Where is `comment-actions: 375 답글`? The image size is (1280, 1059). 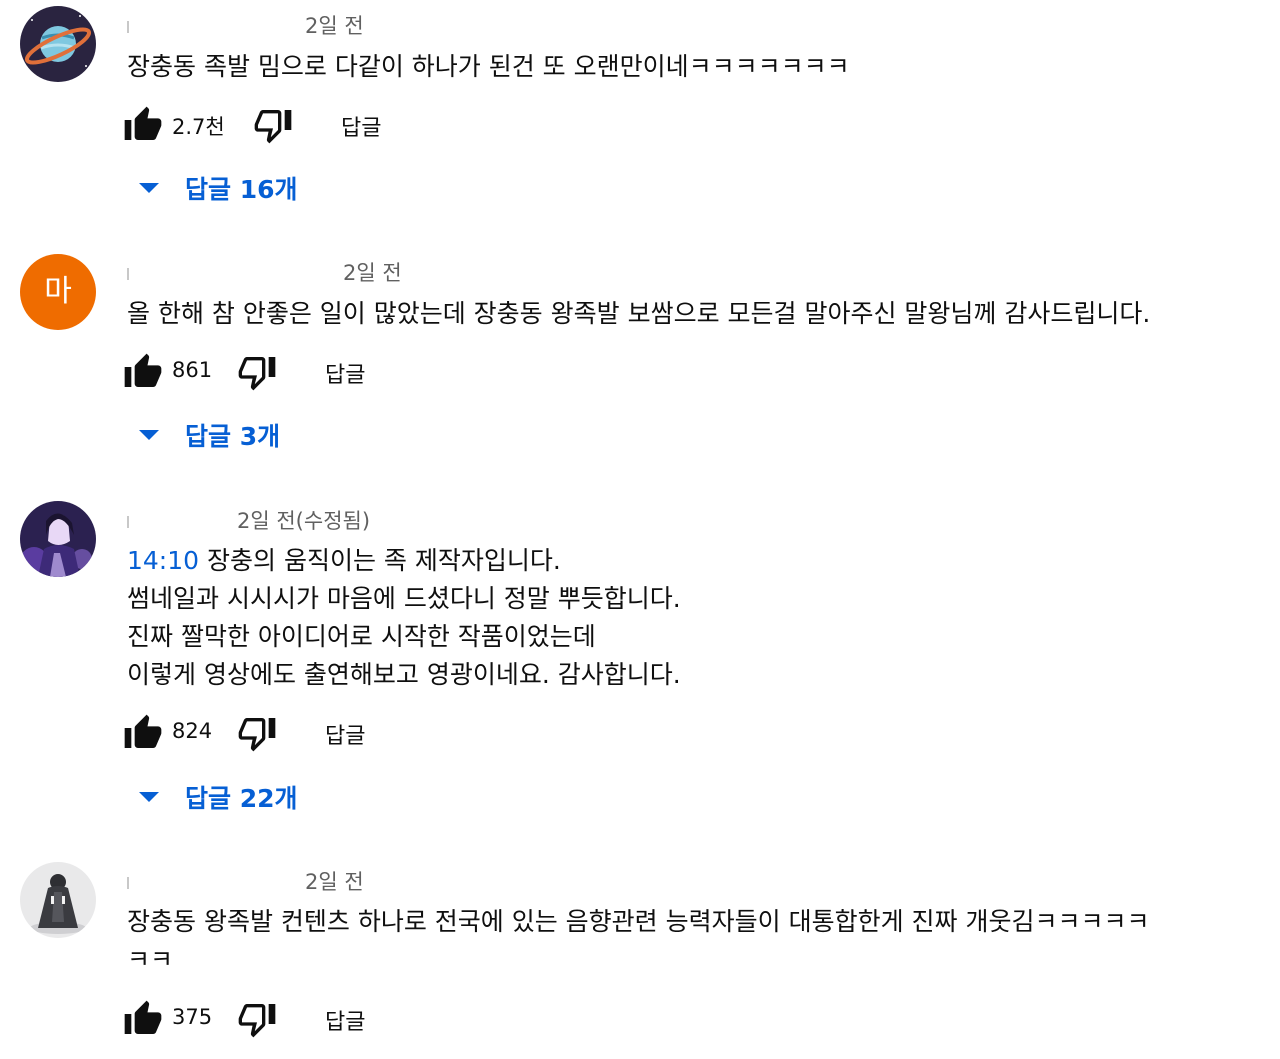
comment-actions: 375 답글 is located at coordinates (373, 1019).